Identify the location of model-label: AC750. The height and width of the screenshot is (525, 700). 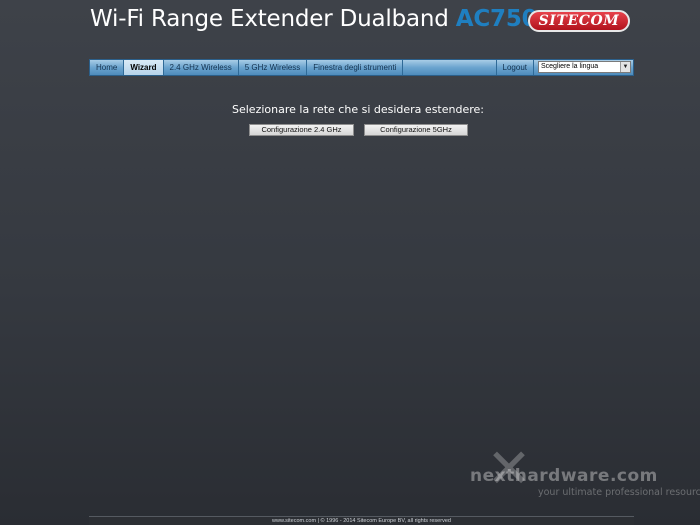
(496, 19).